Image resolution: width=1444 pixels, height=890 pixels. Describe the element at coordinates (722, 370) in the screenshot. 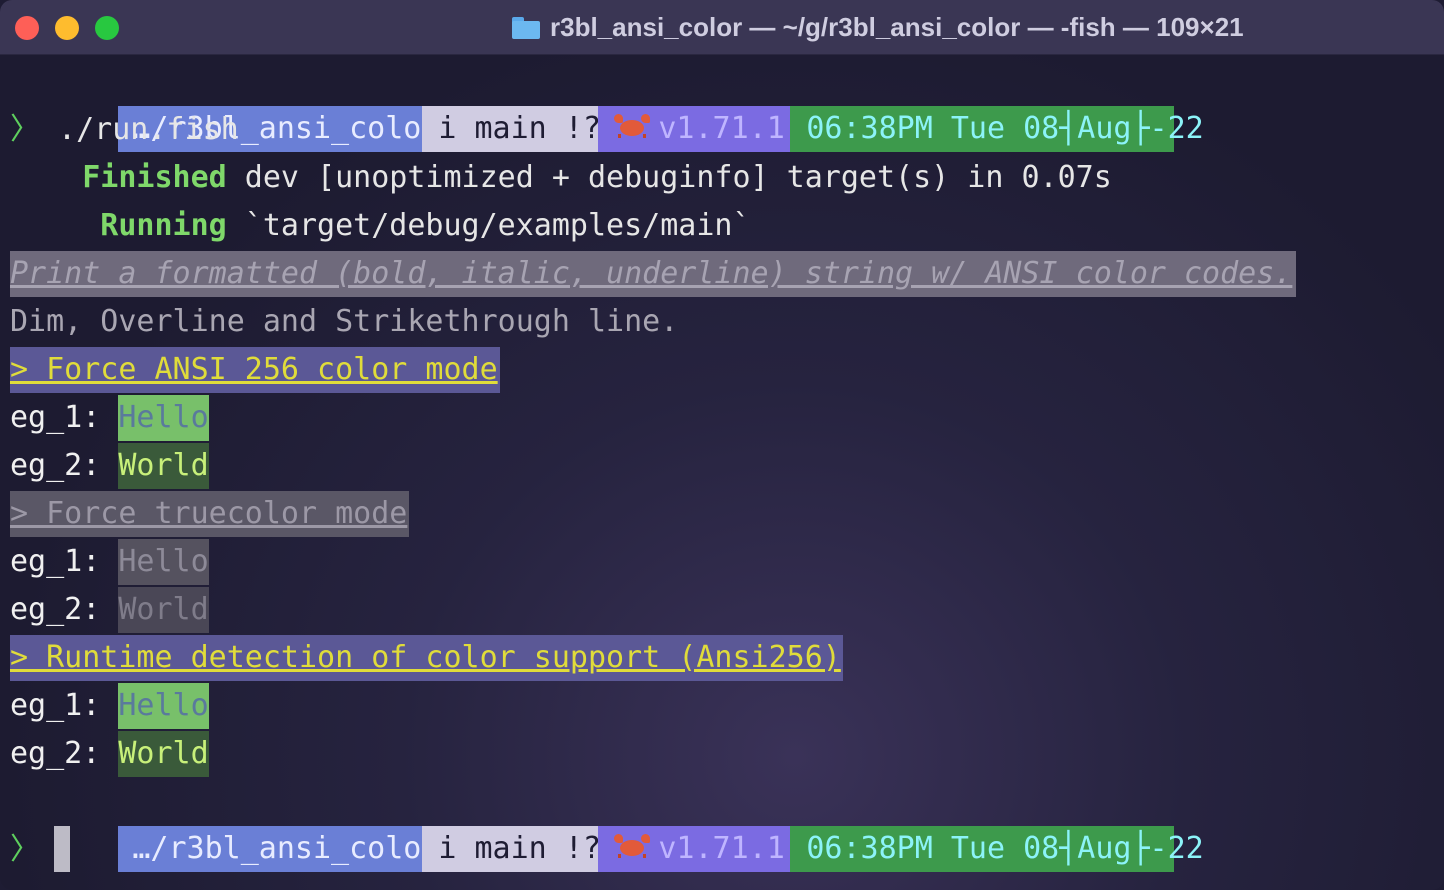

I see `section-header: > Force ANSI 256 color mode` at that location.